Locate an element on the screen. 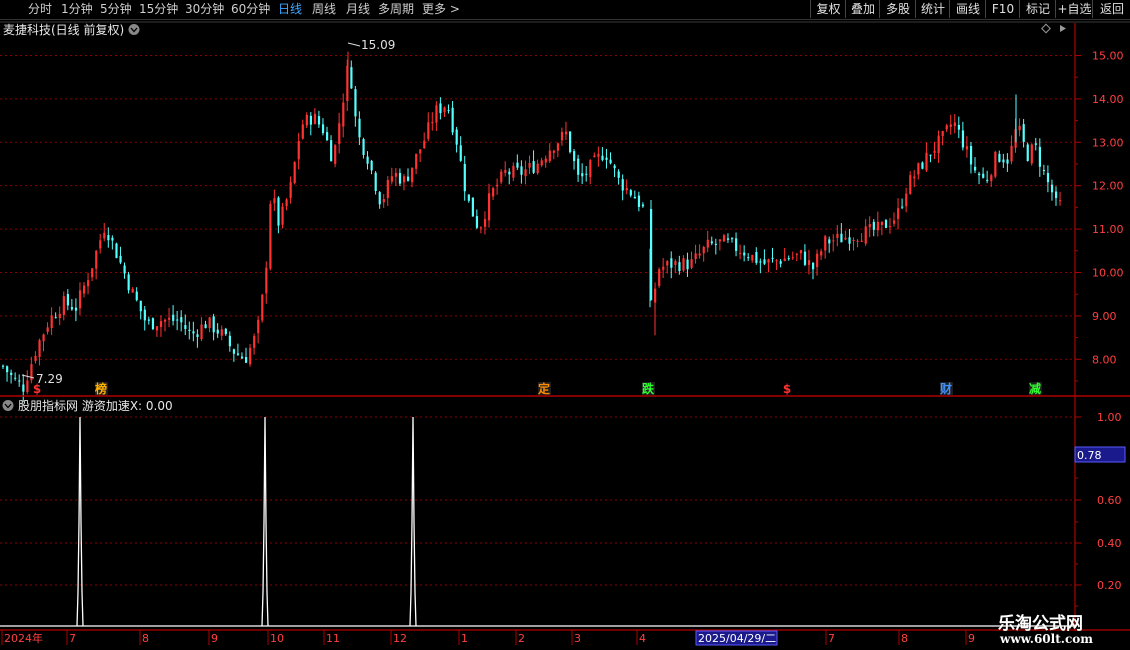 Image resolution: width=1130 pixels, height=650 pixels. event-marker: 定 is located at coordinates (544, 388).